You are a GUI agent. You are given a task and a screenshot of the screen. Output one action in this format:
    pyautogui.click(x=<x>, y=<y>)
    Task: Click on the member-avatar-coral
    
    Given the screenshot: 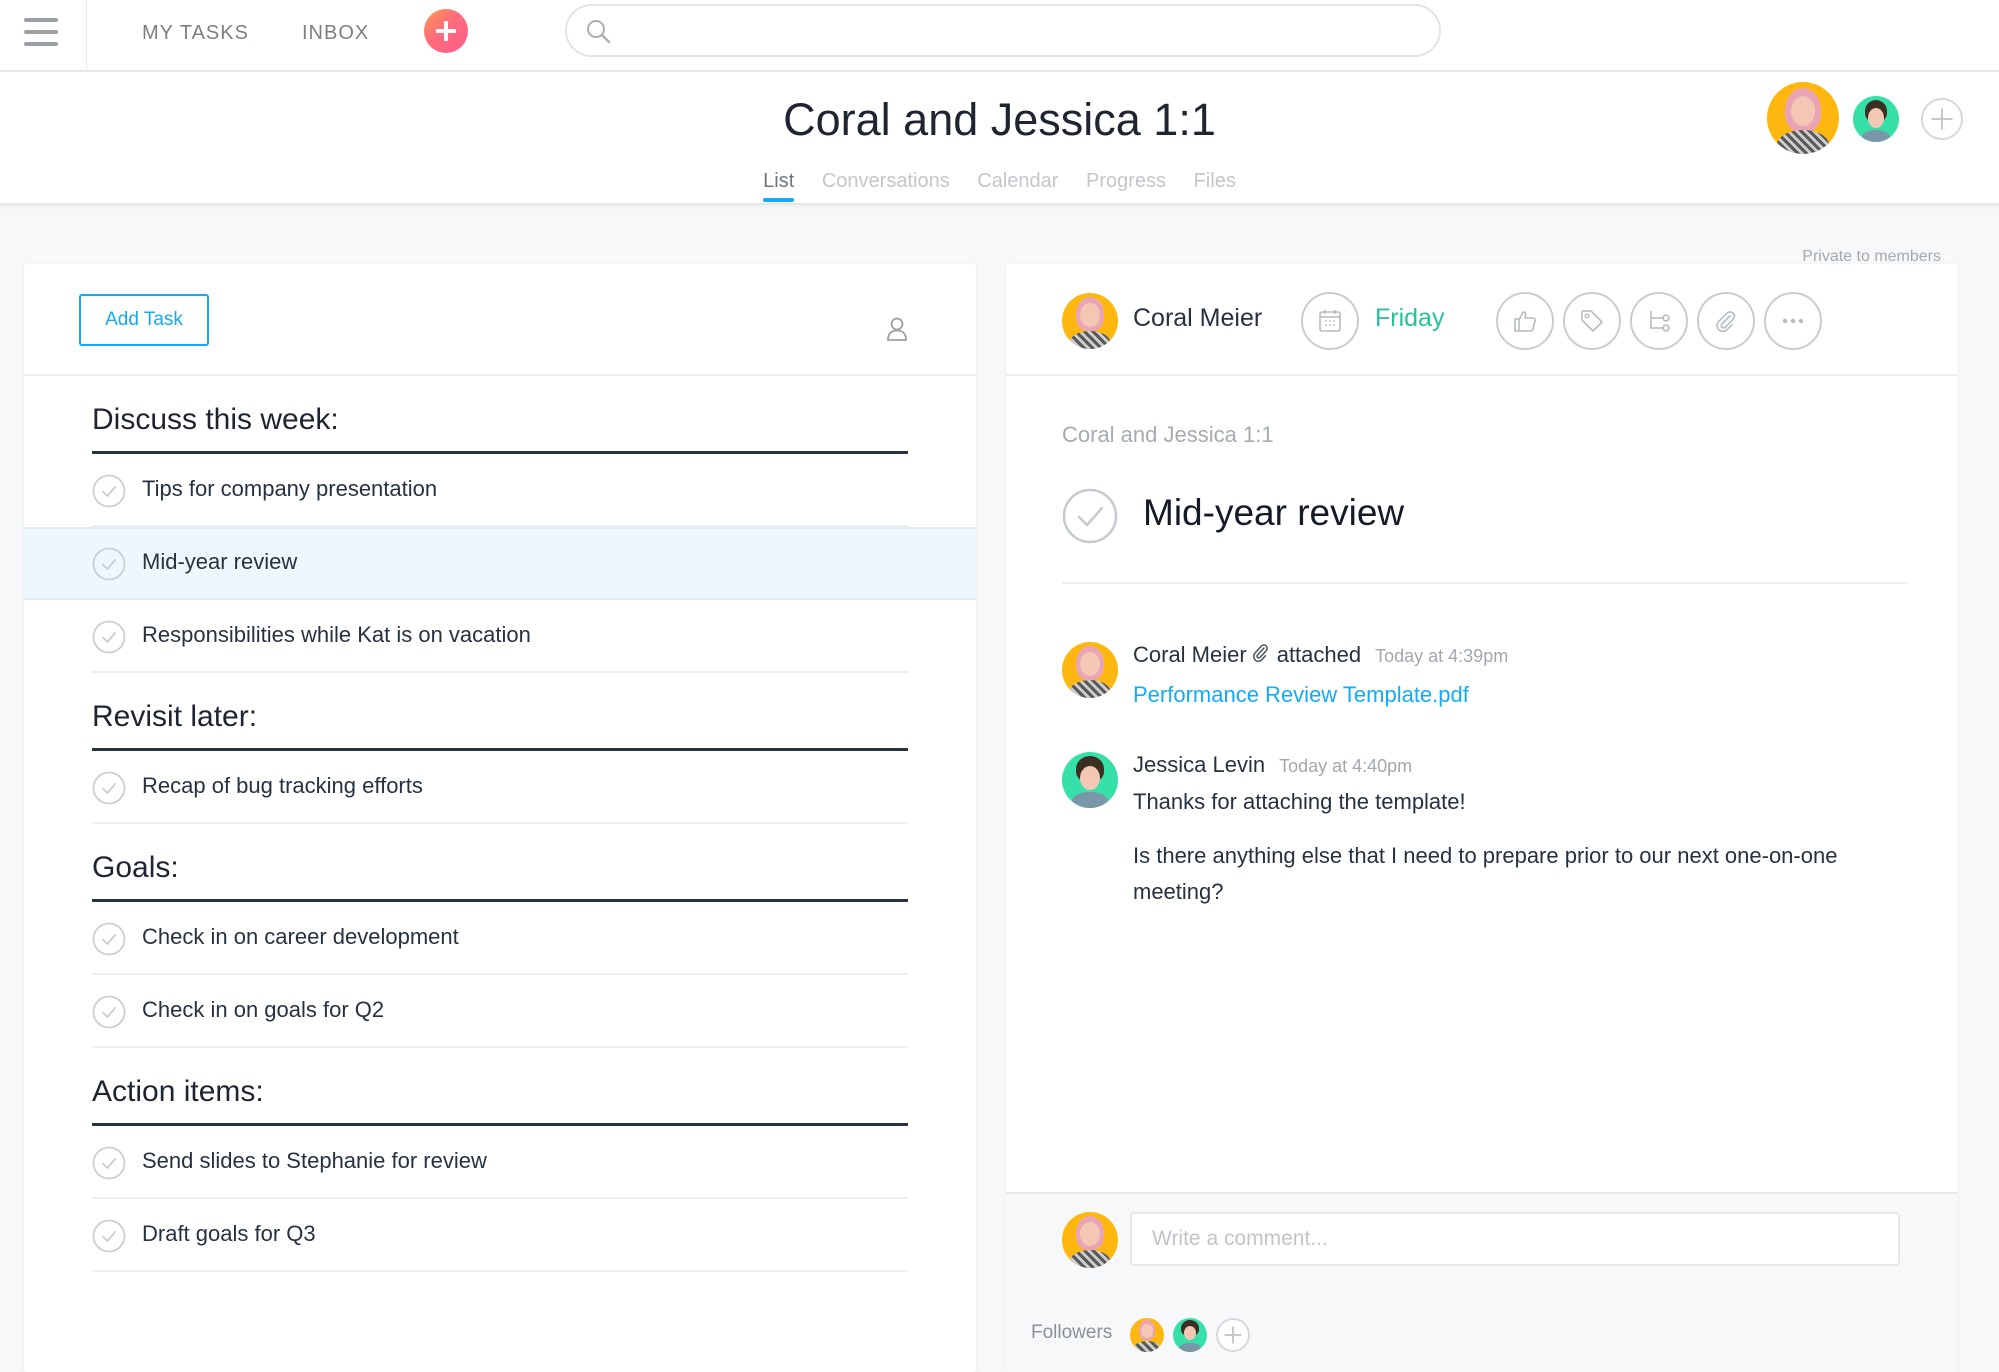 What is the action you would take?
    pyautogui.click(x=1803, y=118)
    